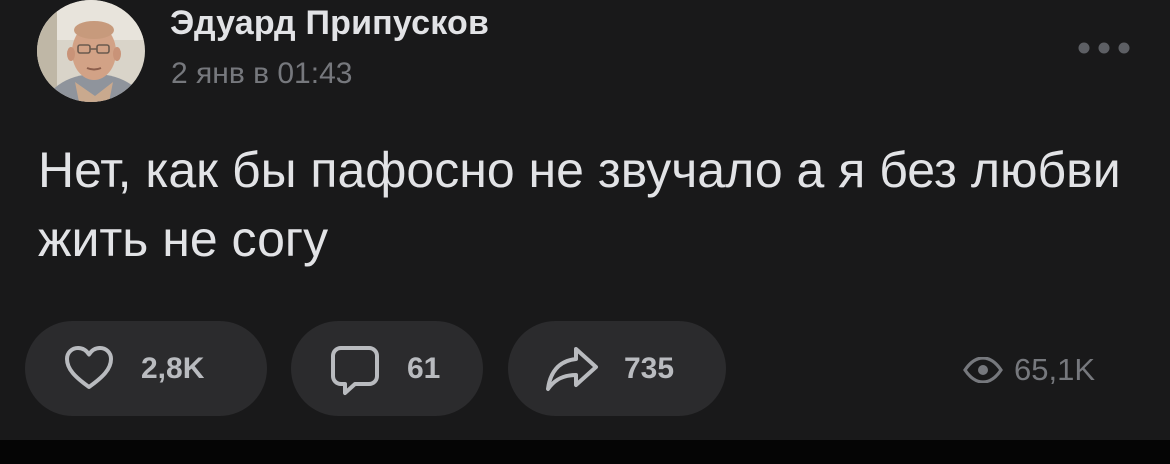 The height and width of the screenshot is (464, 1170). I want to click on like-count: 2,8K, so click(173, 368).